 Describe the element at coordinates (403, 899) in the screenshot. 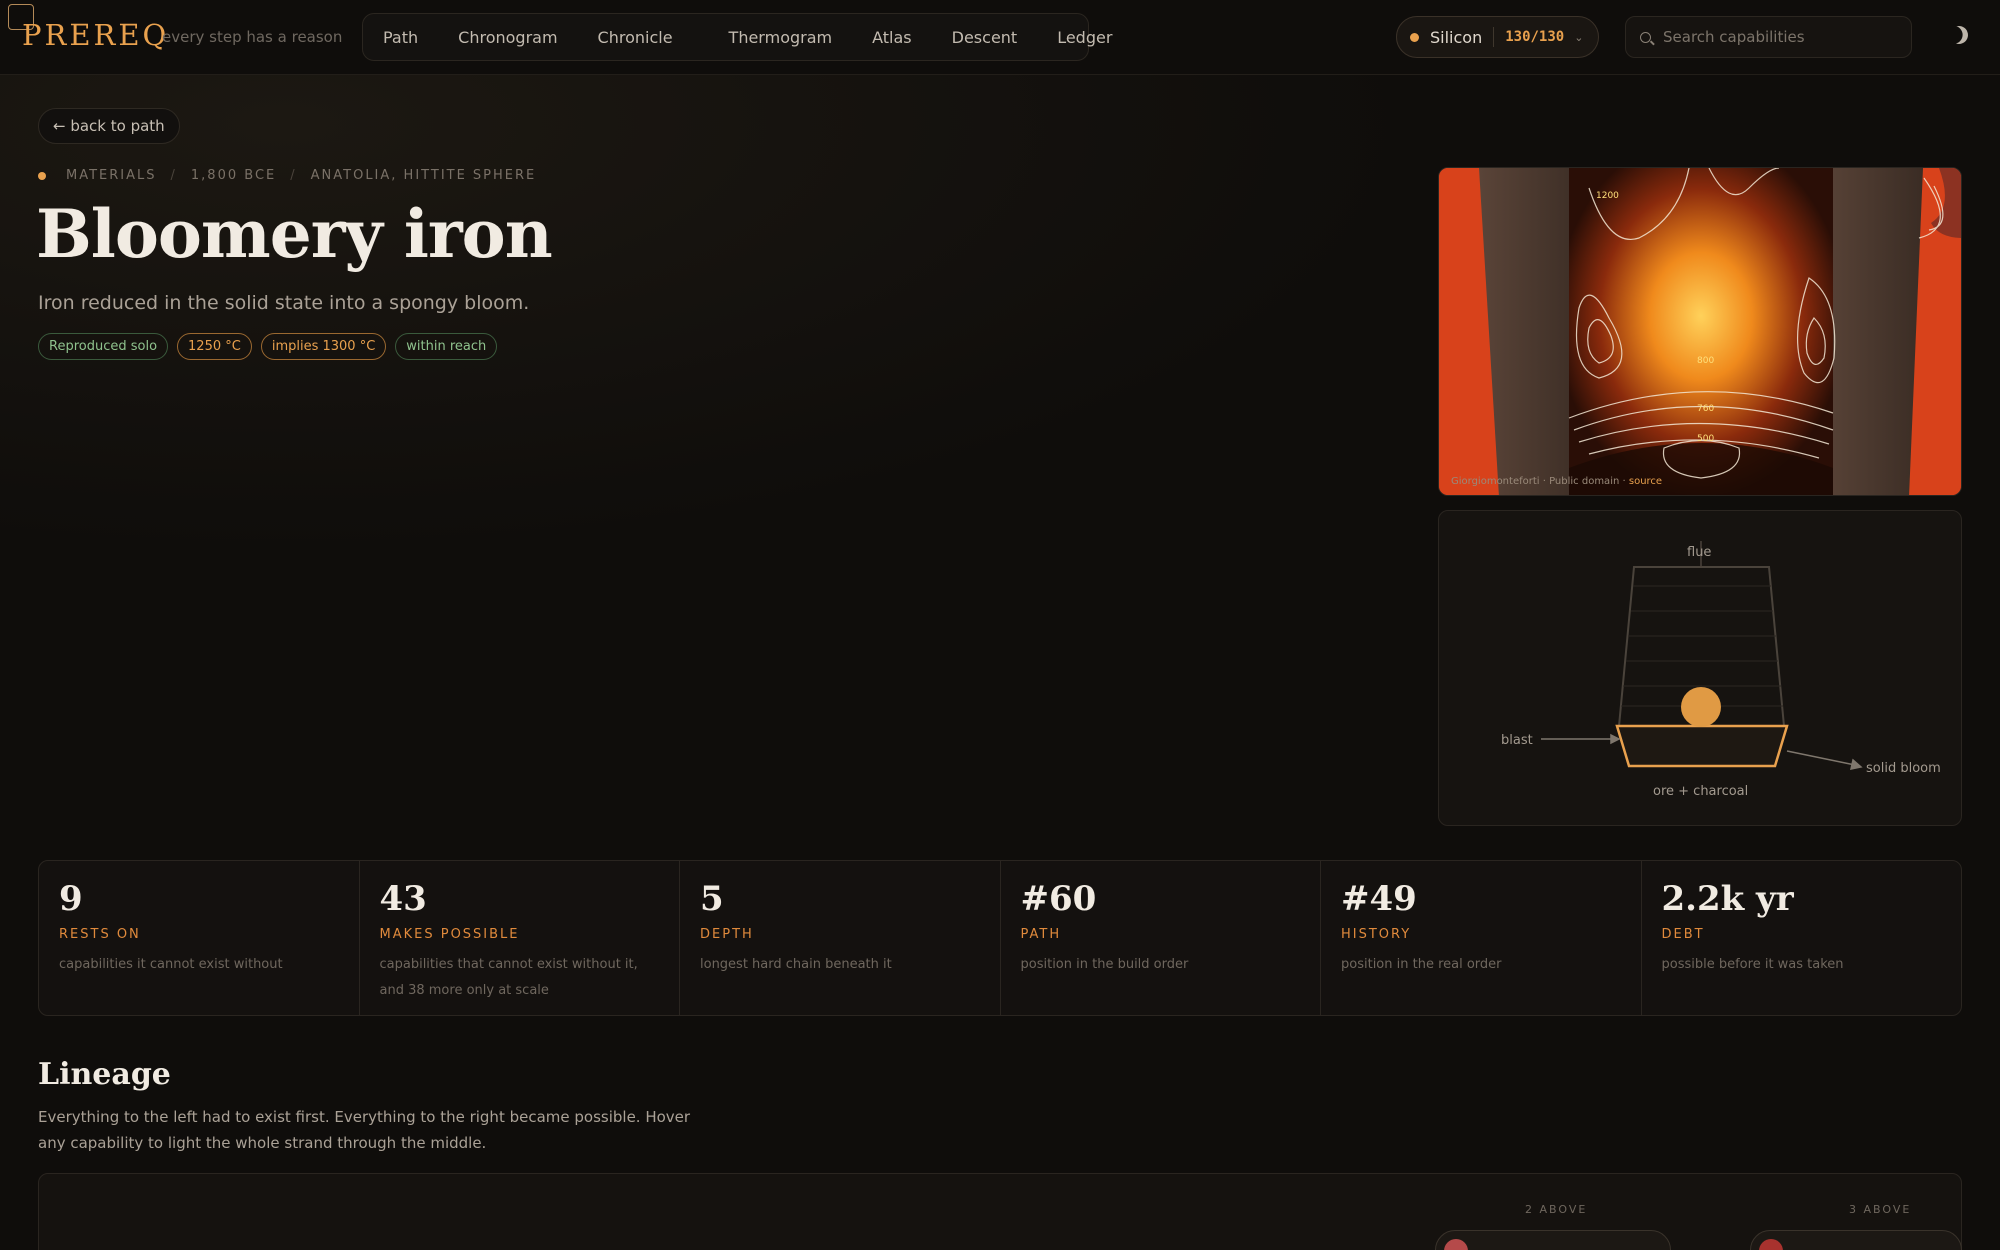

I see `stat-value: 43` at that location.